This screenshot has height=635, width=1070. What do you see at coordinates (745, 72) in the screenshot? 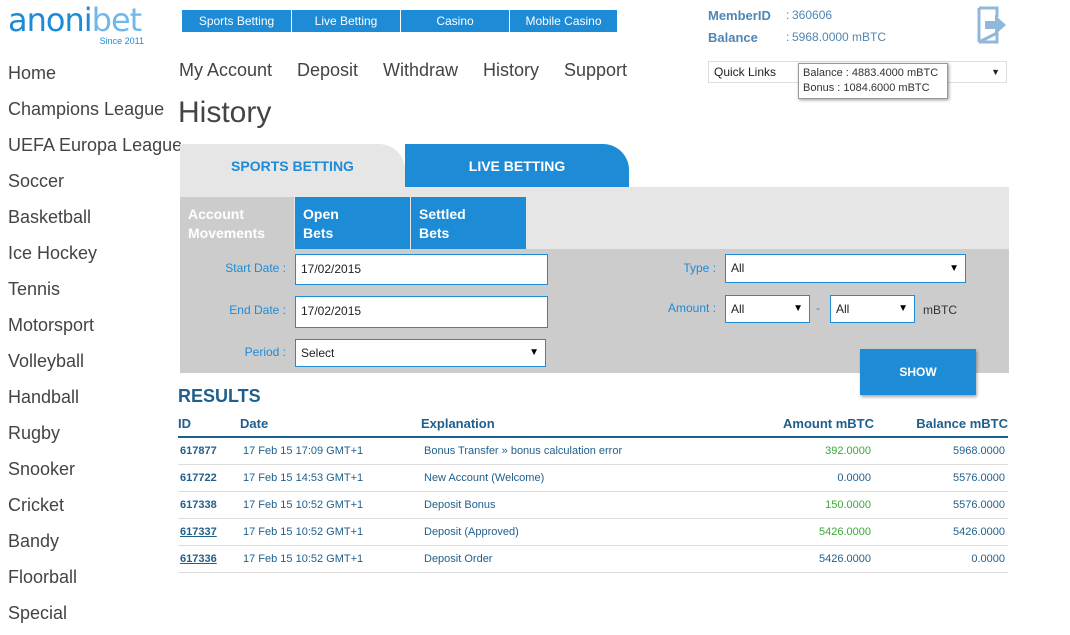
I see `quick-links-label: Quick Links` at bounding box center [745, 72].